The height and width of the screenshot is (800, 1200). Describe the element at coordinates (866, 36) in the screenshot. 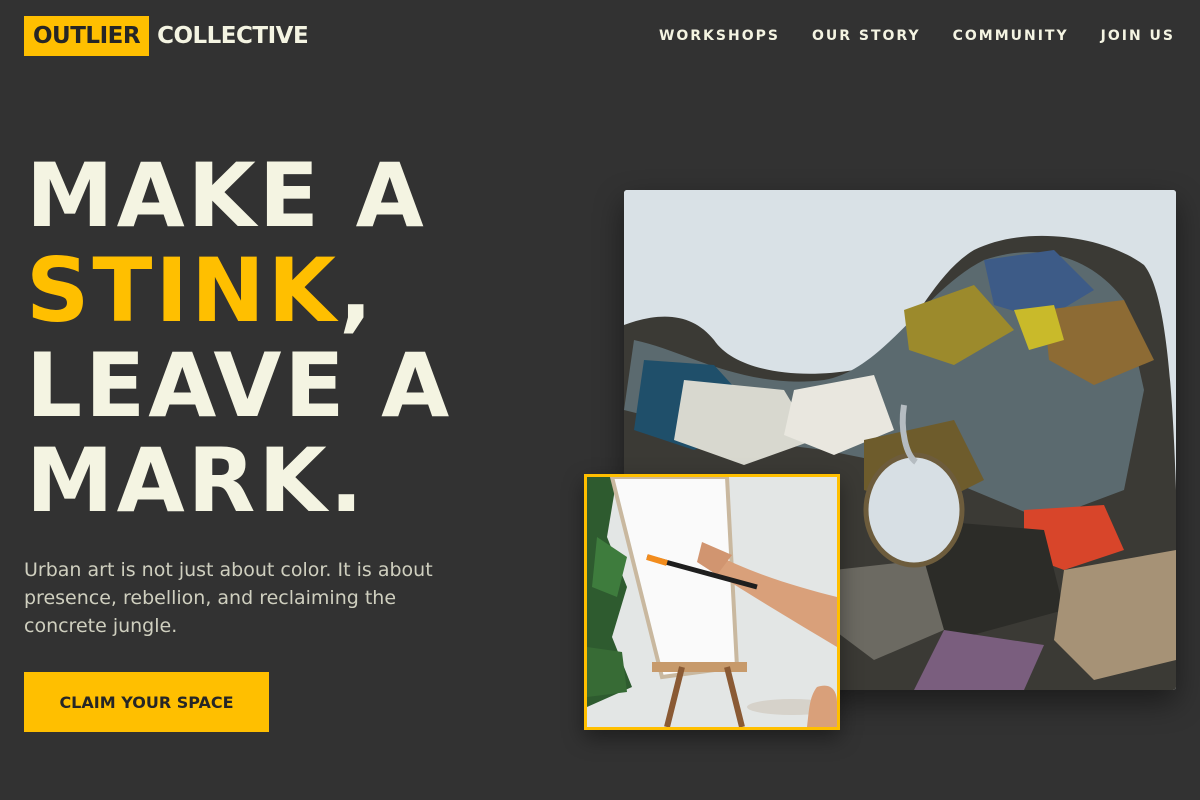

I see `nav-item-our-story: OUR STORY` at that location.